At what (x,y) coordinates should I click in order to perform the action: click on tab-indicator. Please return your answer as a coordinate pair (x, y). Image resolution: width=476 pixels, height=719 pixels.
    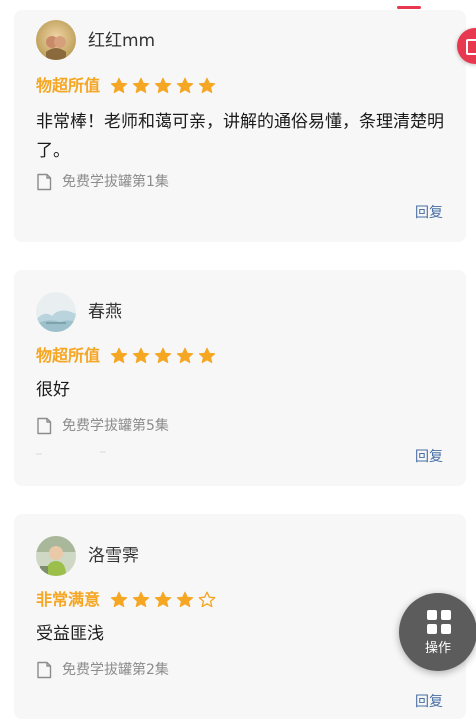
    Looking at the image, I should click on (409, 7).